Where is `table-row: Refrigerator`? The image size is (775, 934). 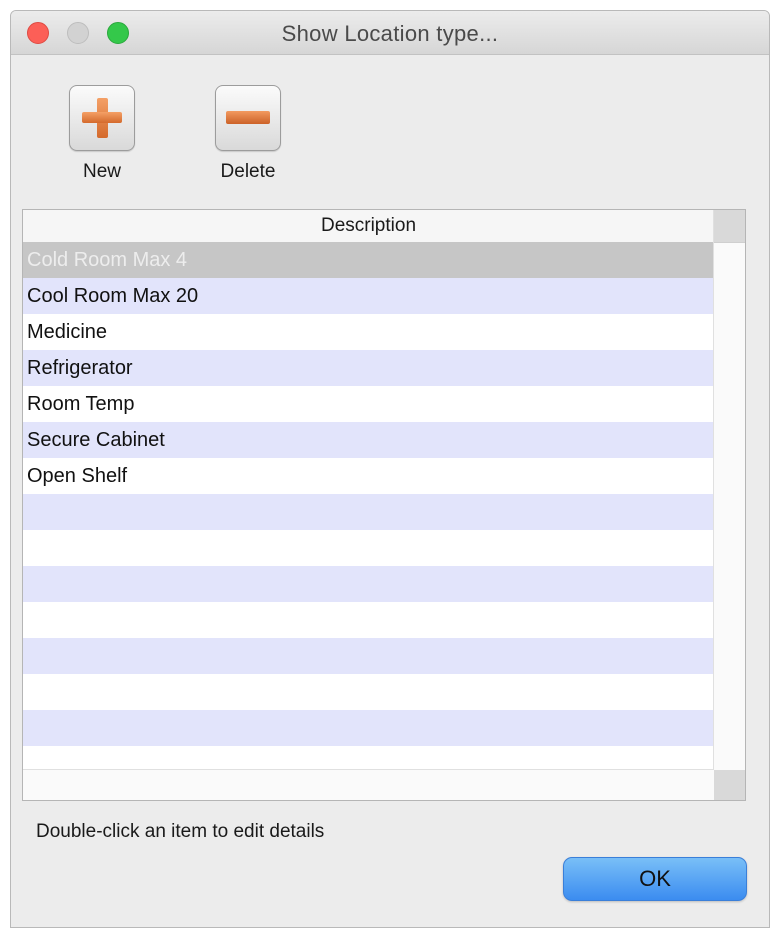 table-row: Refrigerator is located at coordinates (368, 368).